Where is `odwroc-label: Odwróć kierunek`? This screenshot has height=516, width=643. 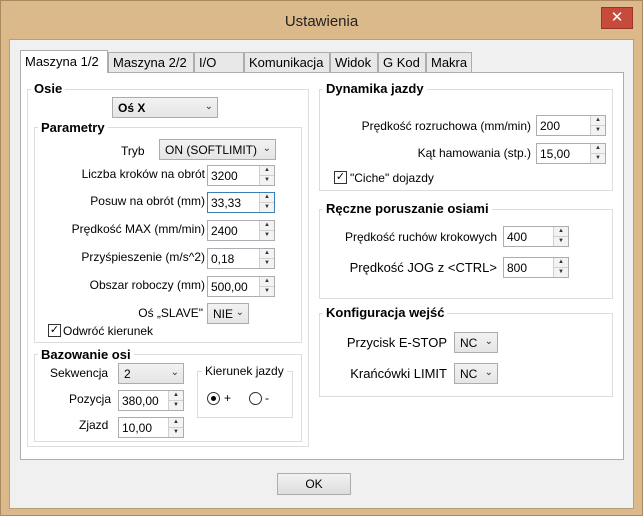 odwroc-label: Odwróć kierunek is located at coordinates (108, 331).